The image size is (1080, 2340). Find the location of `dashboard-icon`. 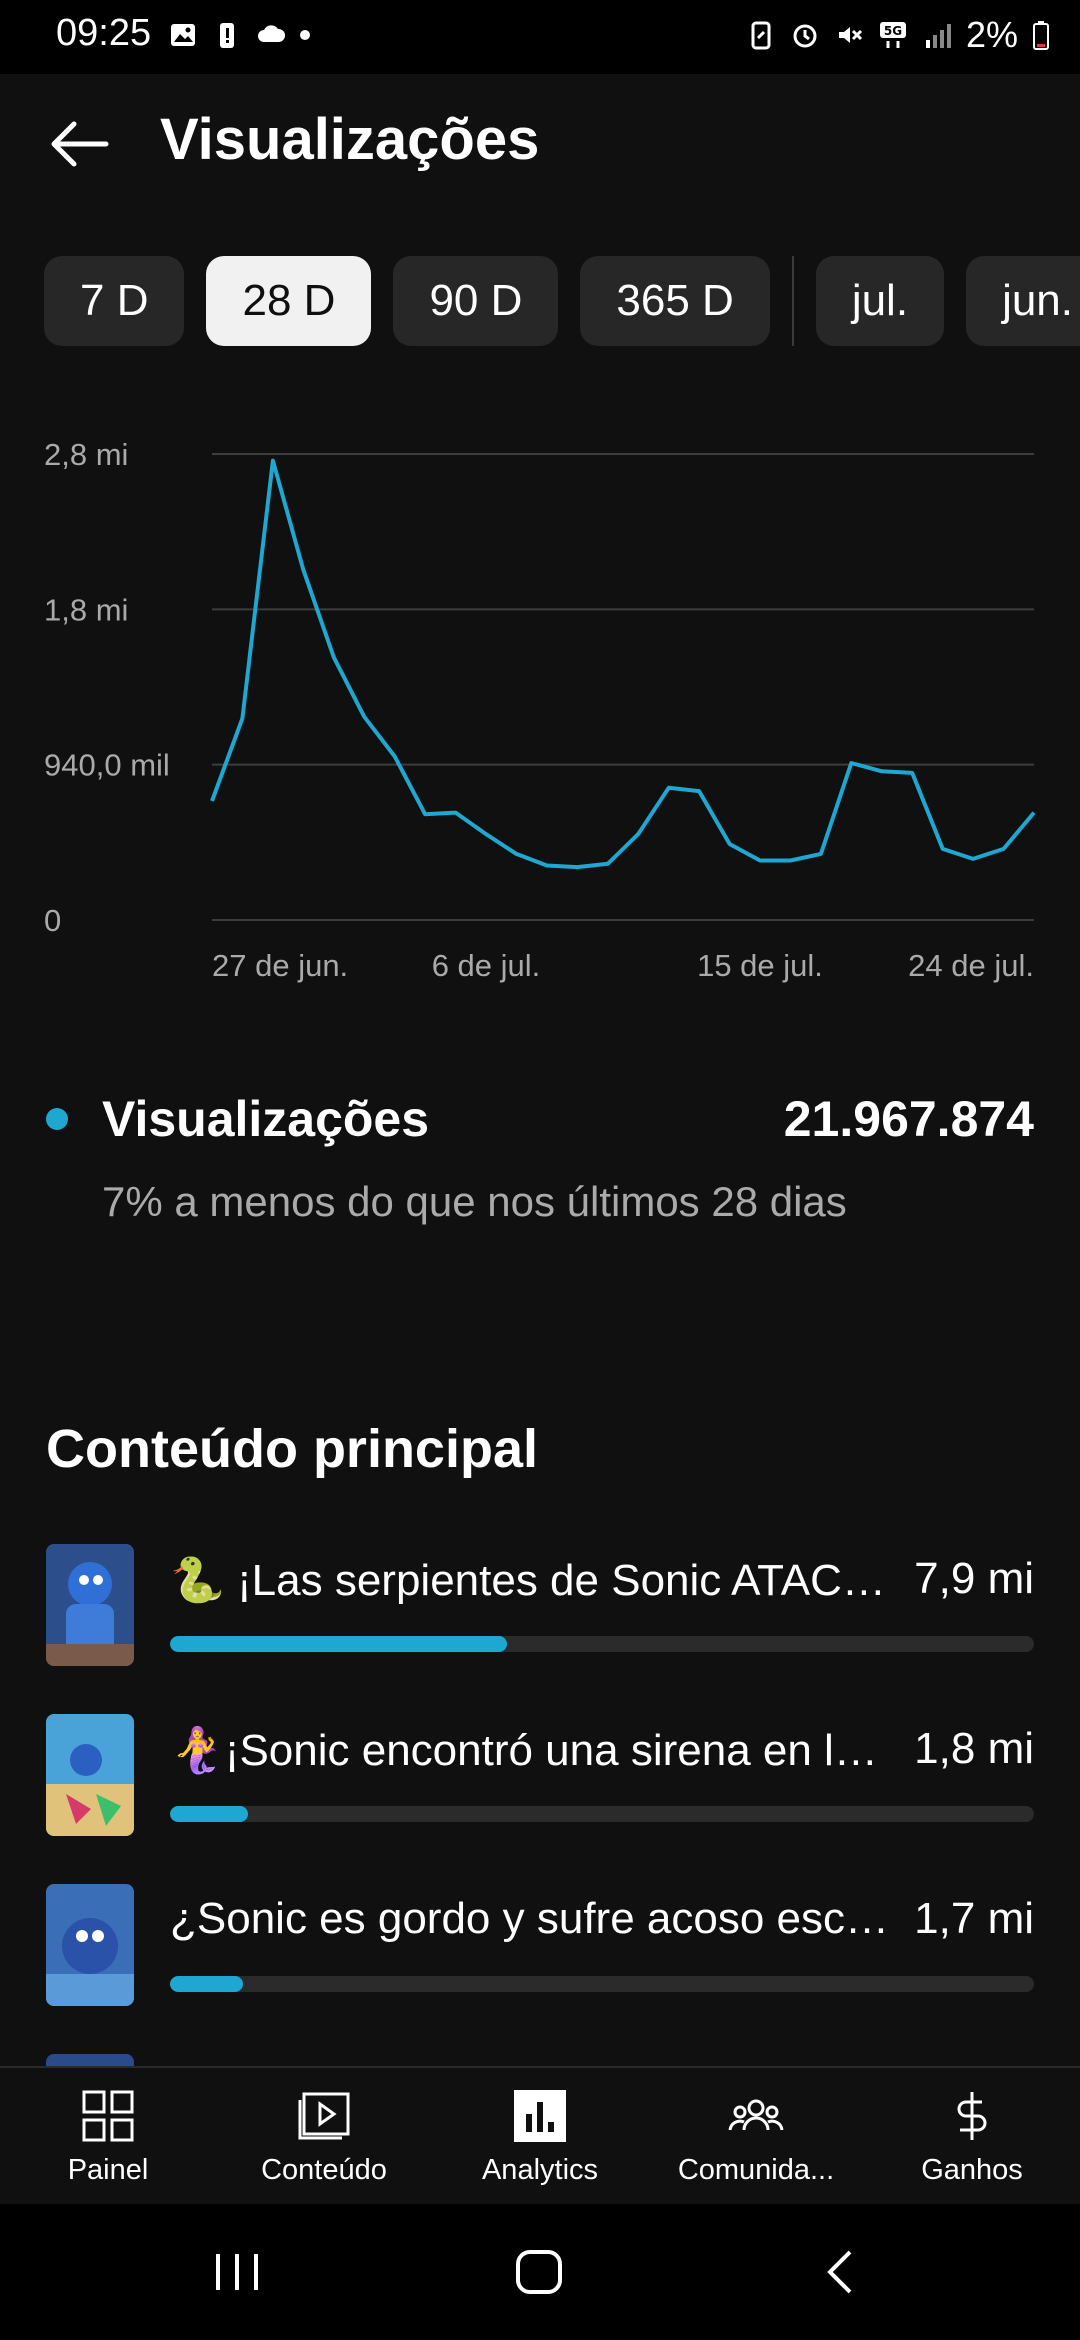

dashboard-icon is located at coordinates (108, 2116).